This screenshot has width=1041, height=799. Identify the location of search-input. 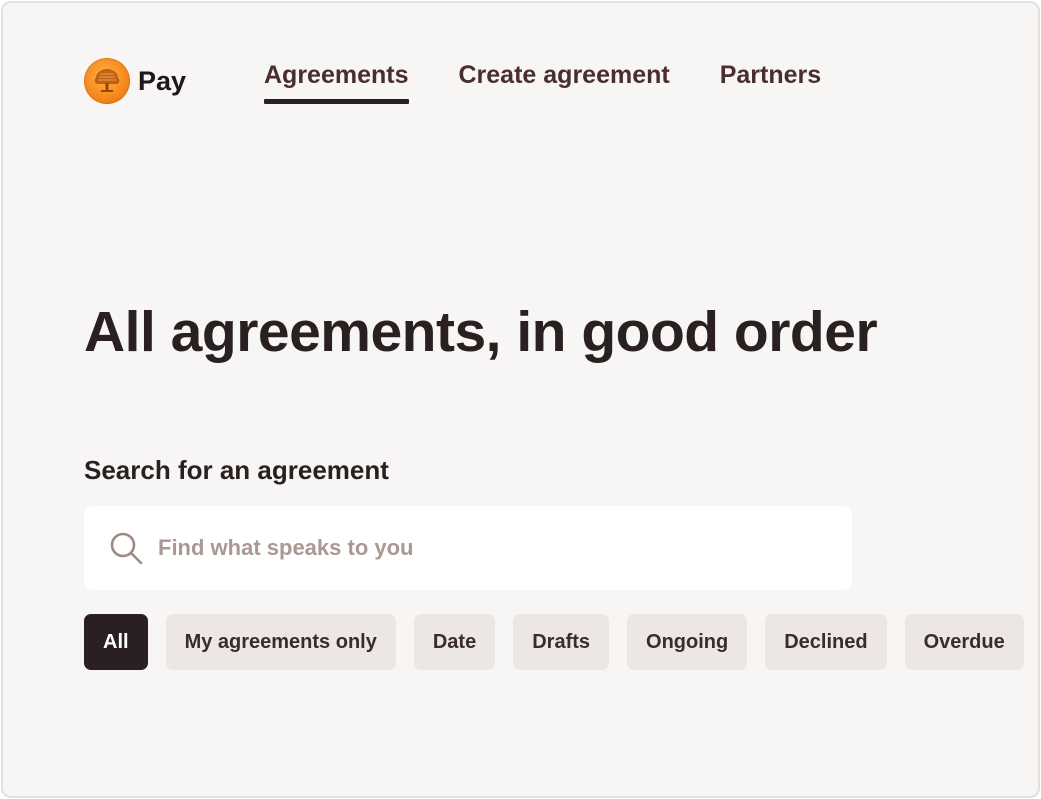
(488, 548).